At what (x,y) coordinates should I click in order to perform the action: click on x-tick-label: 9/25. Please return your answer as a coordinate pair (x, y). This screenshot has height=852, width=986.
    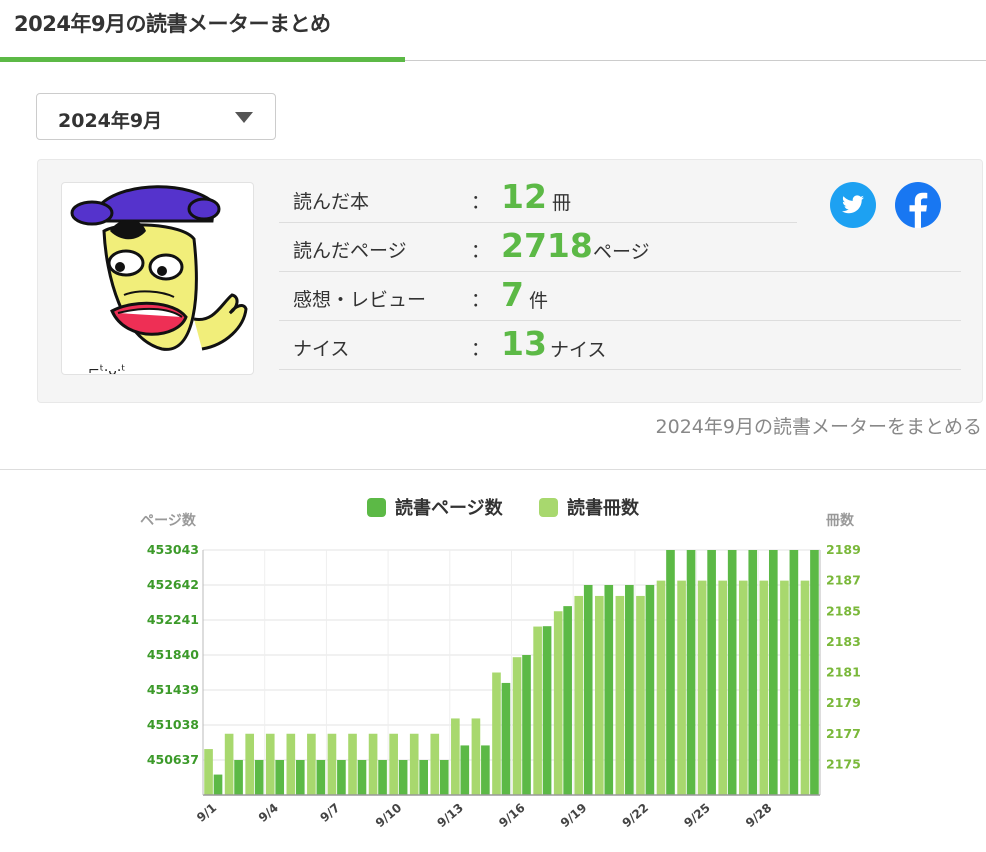
    Looking at the image, I should click on (697, 816).